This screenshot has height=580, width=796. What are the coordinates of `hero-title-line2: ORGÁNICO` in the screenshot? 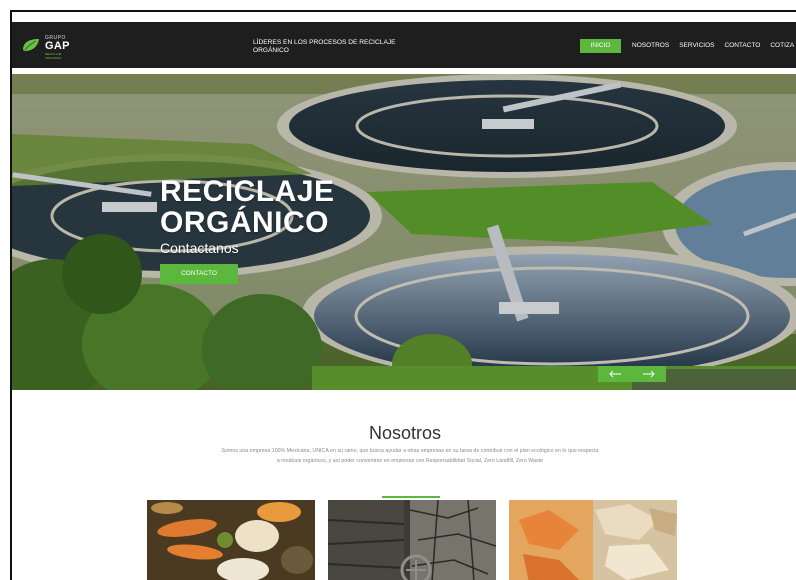 It's located at (244, 222).